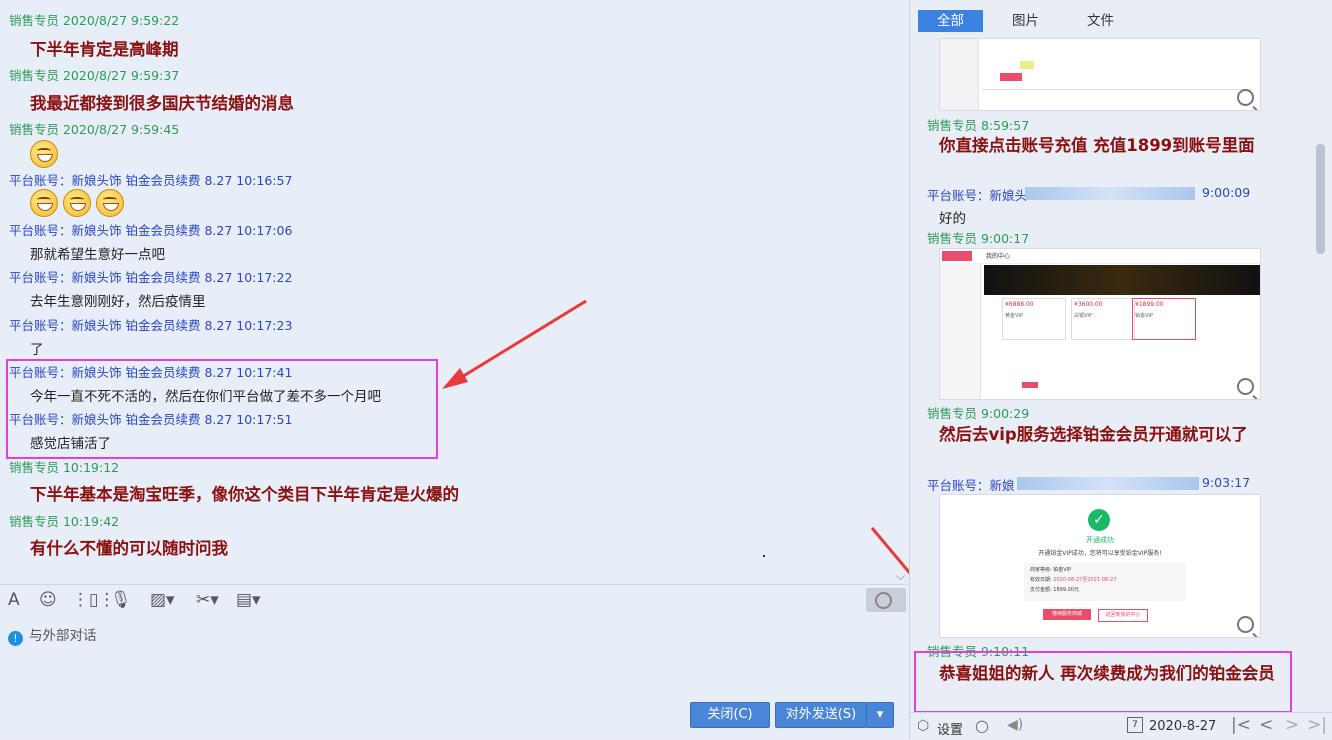  Describe the element at coordinates (1100, 21) in the screenshot. I see `tab-files: 文件` at that location.